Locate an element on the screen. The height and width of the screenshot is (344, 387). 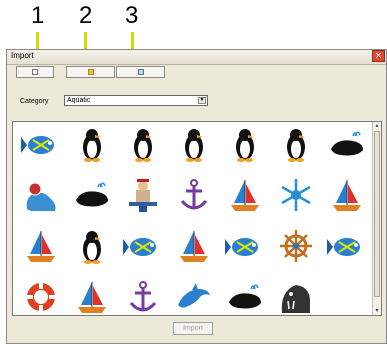
square-icon is located at coordinates (35, 72).